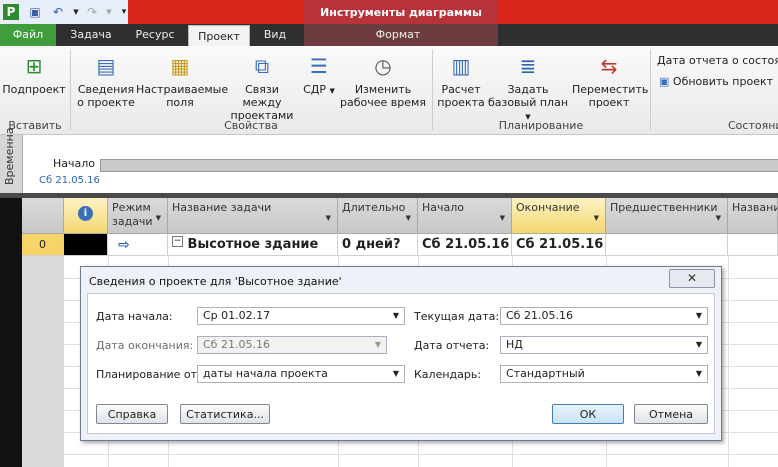 Image resolution: width=778 pixels, height=467 pixels. I want to click on task-mode-header-label-1: Режим, so click(131, 207).